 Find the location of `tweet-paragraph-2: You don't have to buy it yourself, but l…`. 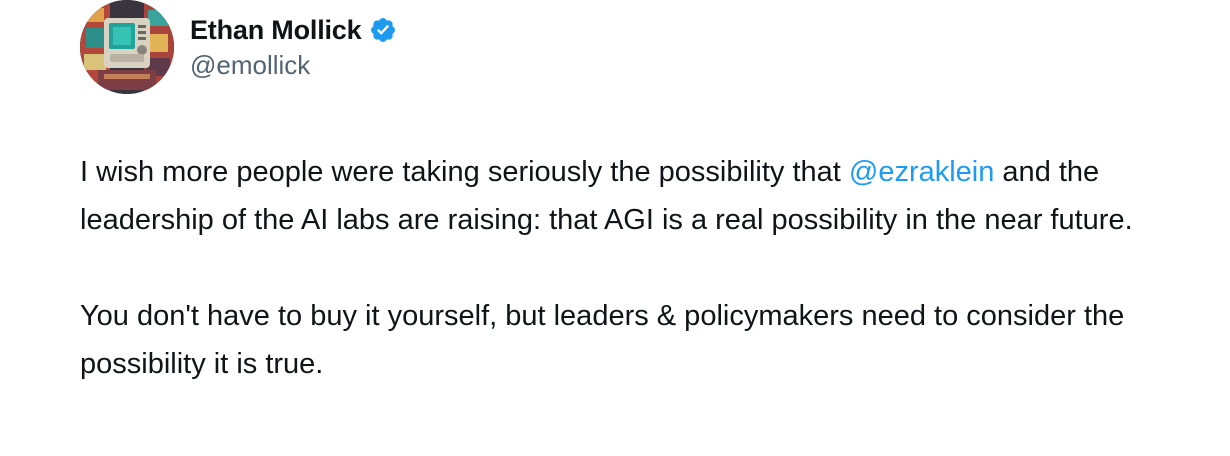

tweet-paragraph-2: You don't have to buy it yourself, but l… is located at coordinates (602, 340).